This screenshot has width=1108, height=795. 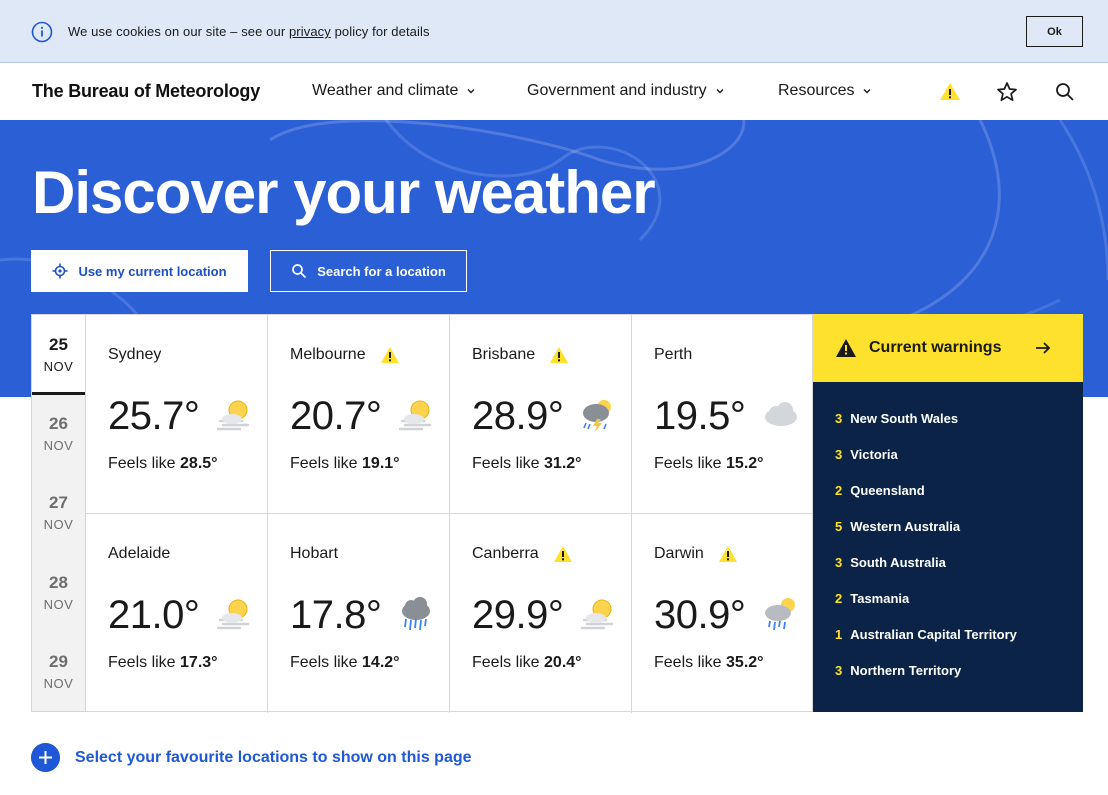 What do you see at coordinates (163, 464) in the screenshot?
I see `feels-like: Feels like 28.5°` at bounding box center [163, 464].